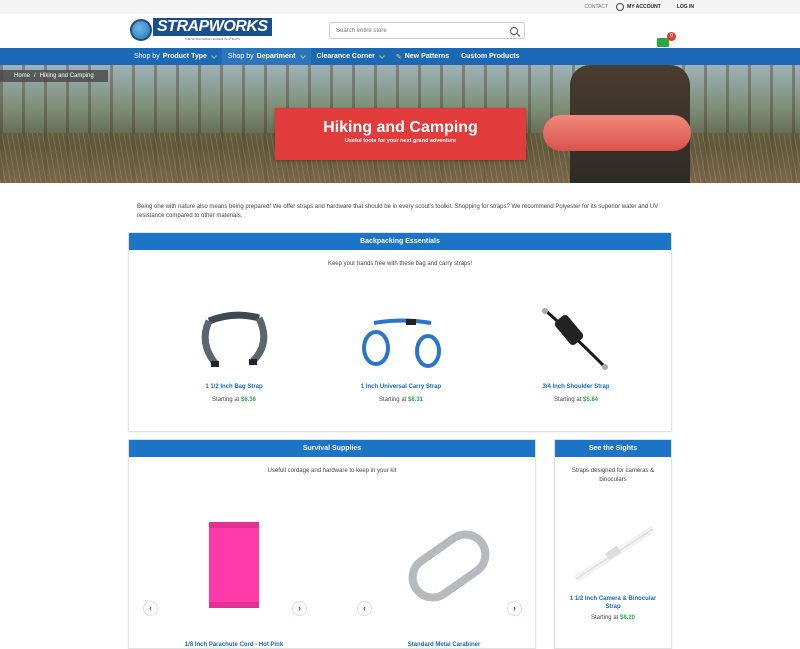 This screenshot has width=800, height=649. What do you see at coordinates (400, 127) in the screenshot?
I see `page-title: Hiking and Camping` at bounding box center [400, 127].